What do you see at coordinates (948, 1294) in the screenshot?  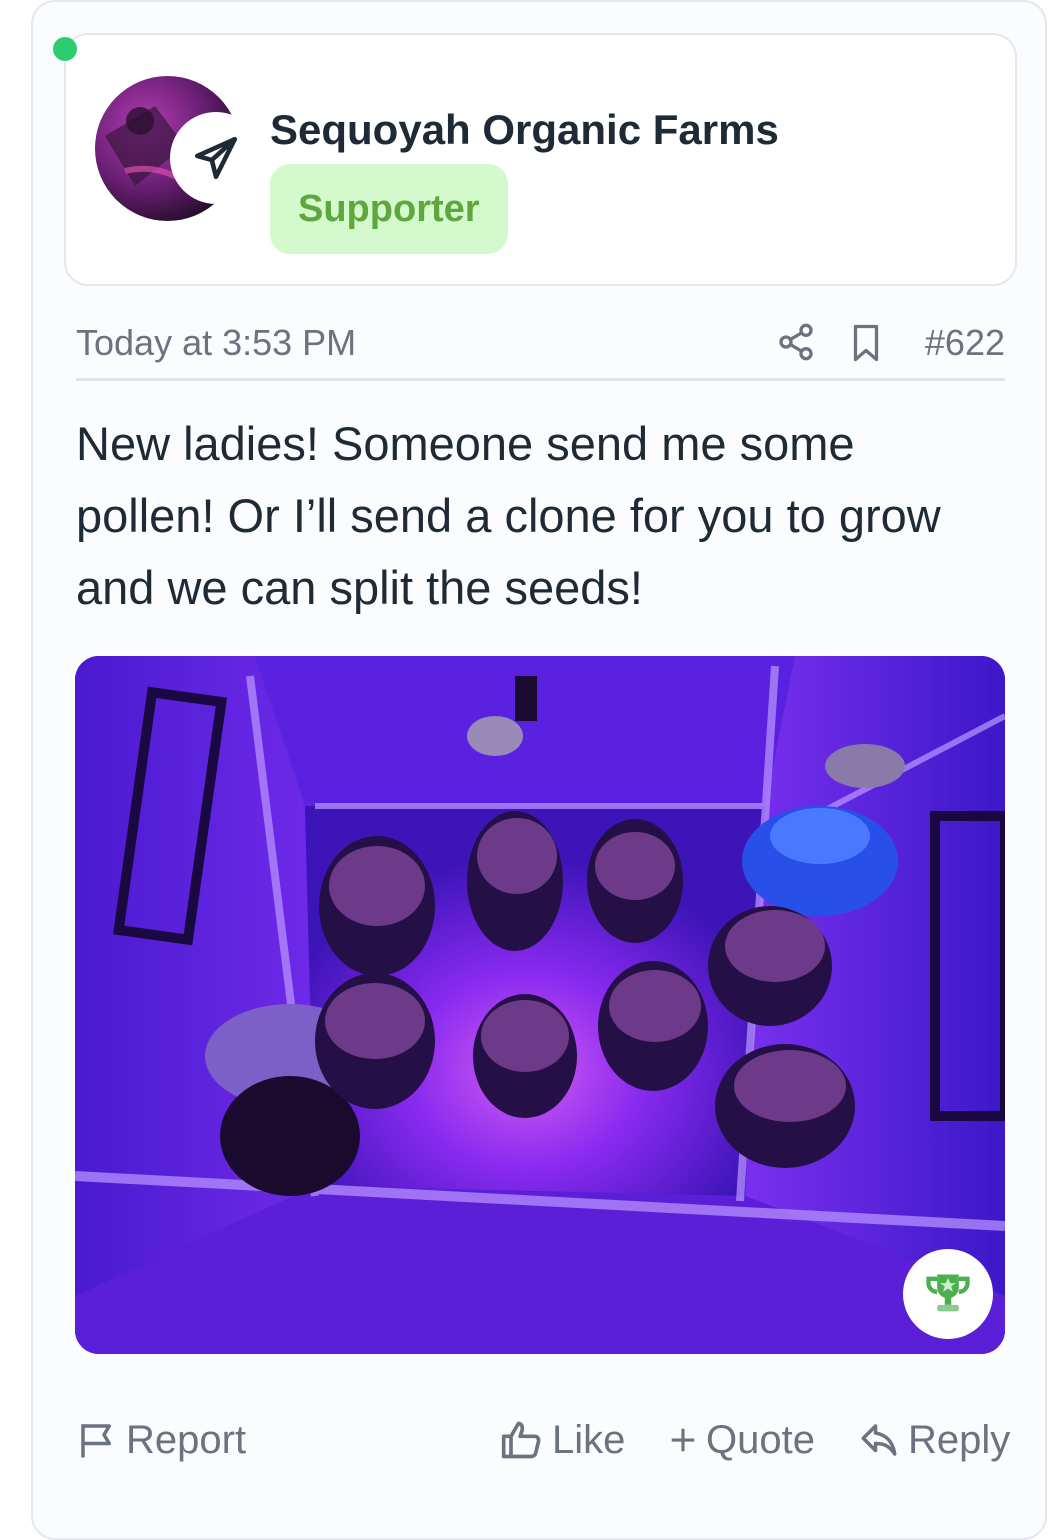 I see `trophy-icon` at bounding box center [948, 1294].